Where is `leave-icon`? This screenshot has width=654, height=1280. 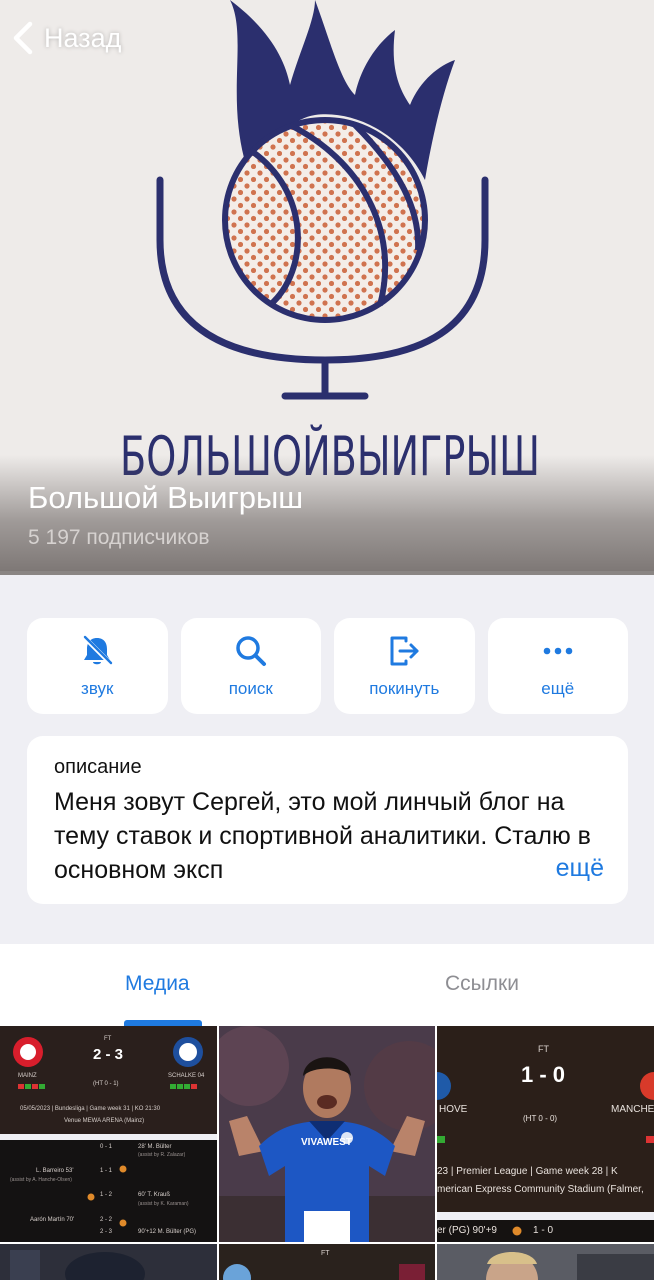 leave-icon is located at coordinates (404, 651).